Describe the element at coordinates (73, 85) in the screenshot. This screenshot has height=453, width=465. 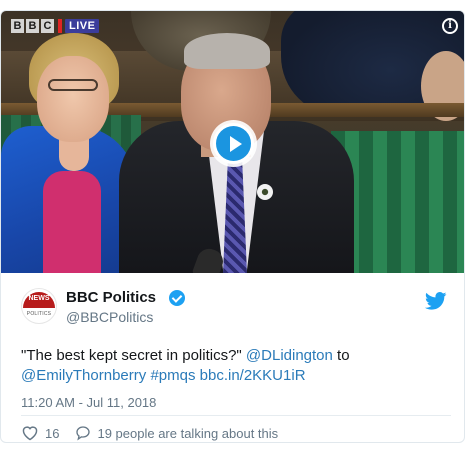
I see `video-woman-glasses` at that location.